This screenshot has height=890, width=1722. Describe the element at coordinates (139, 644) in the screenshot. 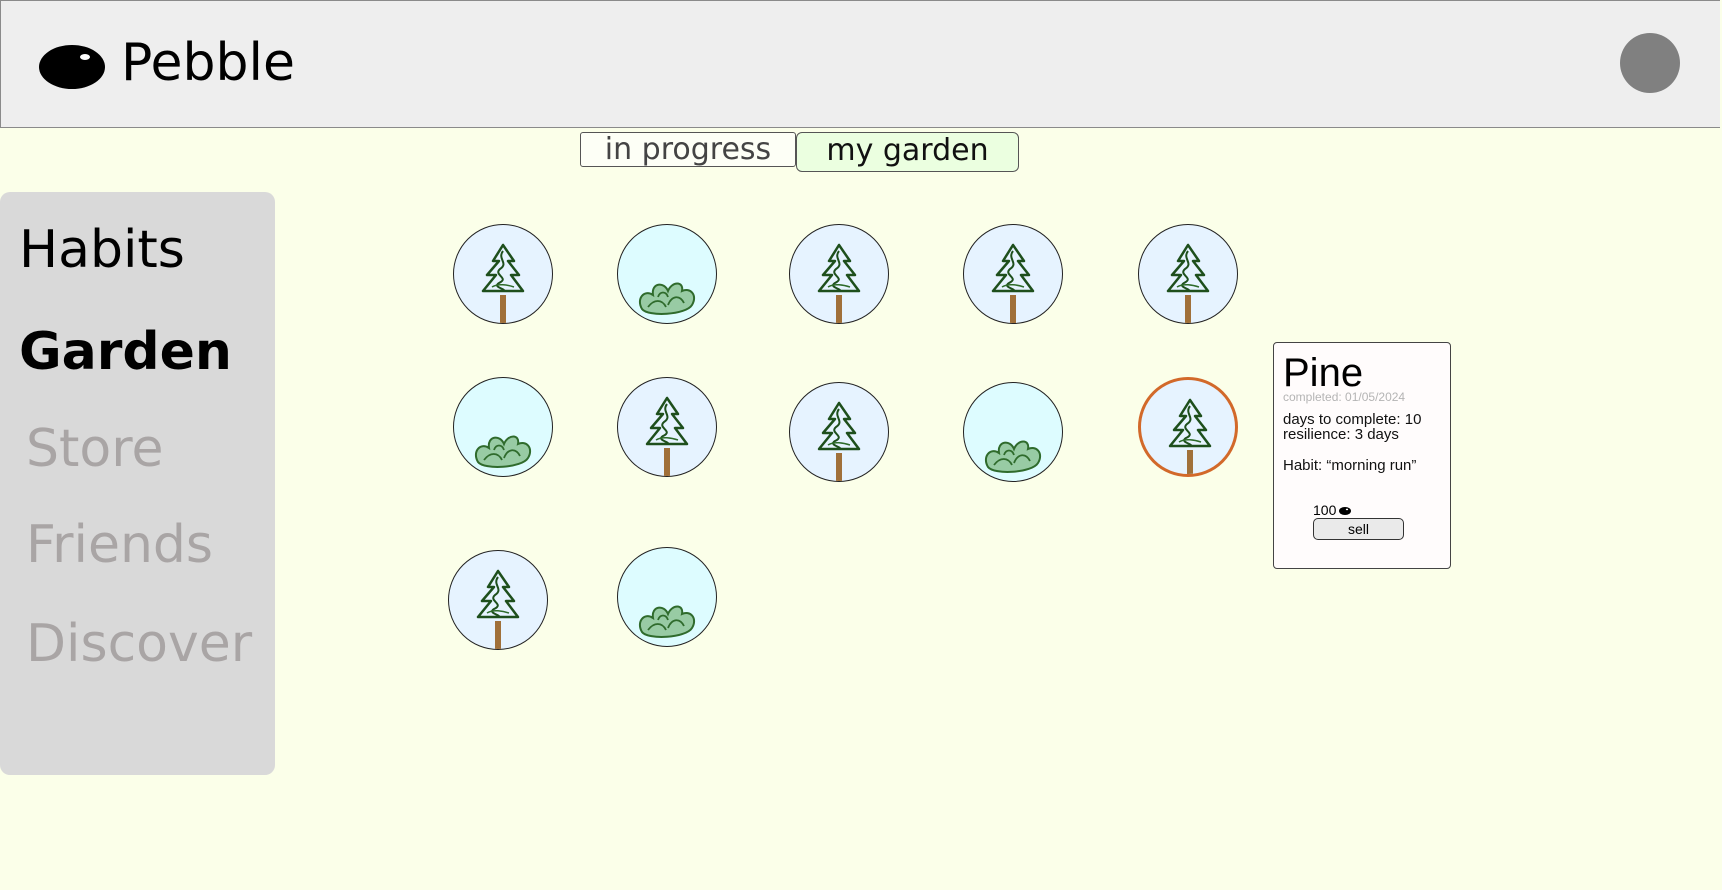

I see `sidebar-item-discover: Discover` at that location.